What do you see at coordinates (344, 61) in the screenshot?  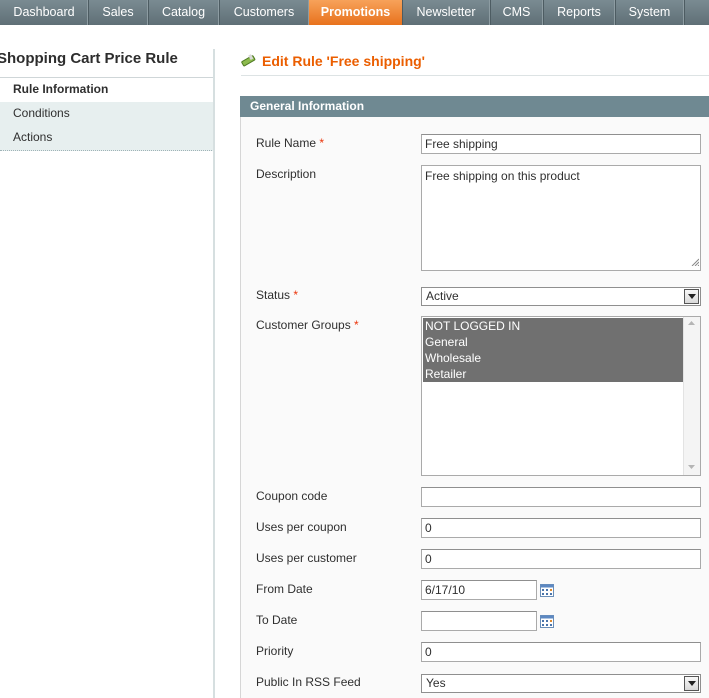 I see `page-title: Edit Rule 'Free shipping'` at bounding box center [344, 61].